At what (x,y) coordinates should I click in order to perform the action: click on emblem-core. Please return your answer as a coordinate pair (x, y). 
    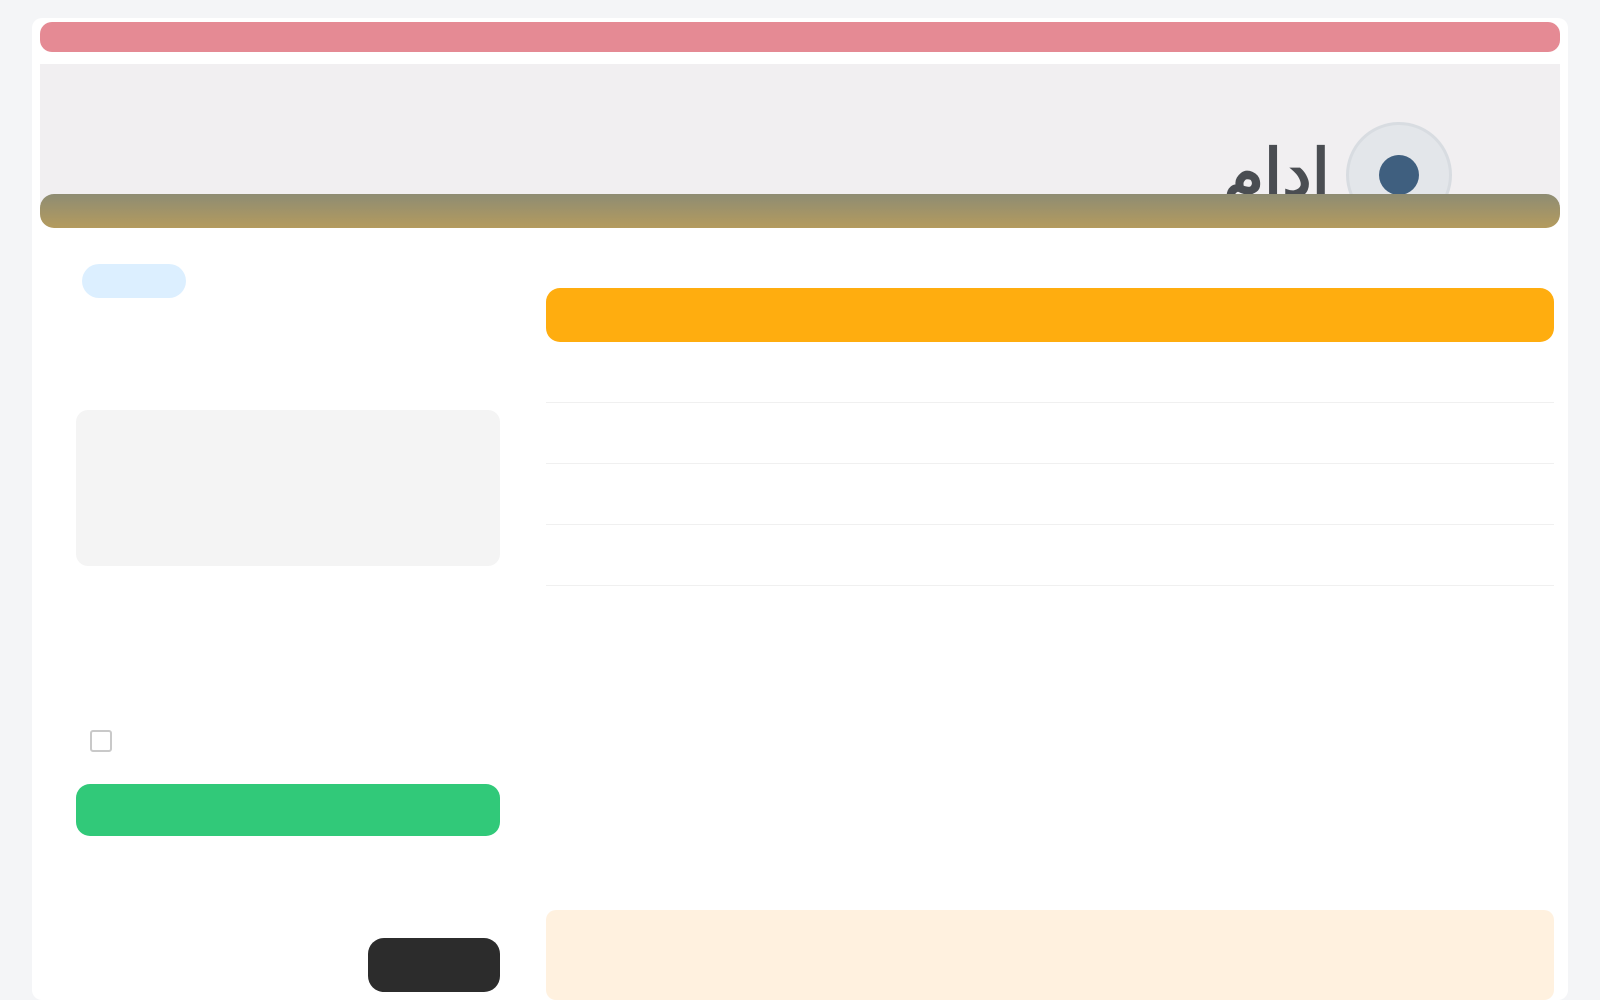
    Looking at the image, I should click on (1399, 175).